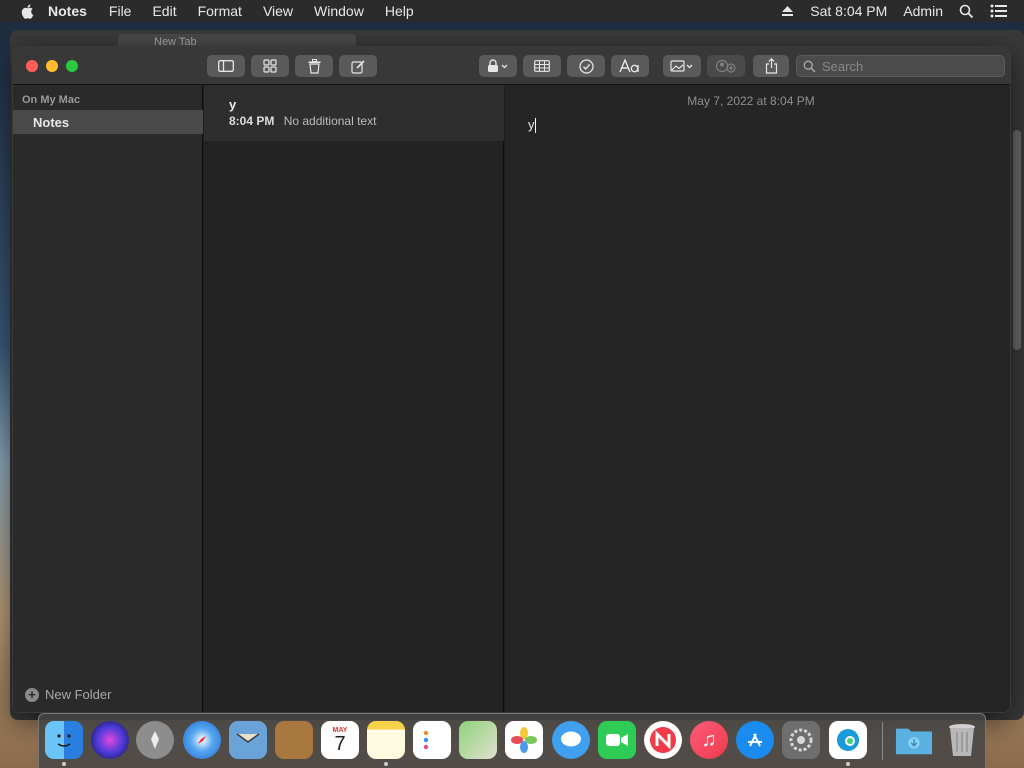  I want to click on add-people-icon, so click(725, 66).